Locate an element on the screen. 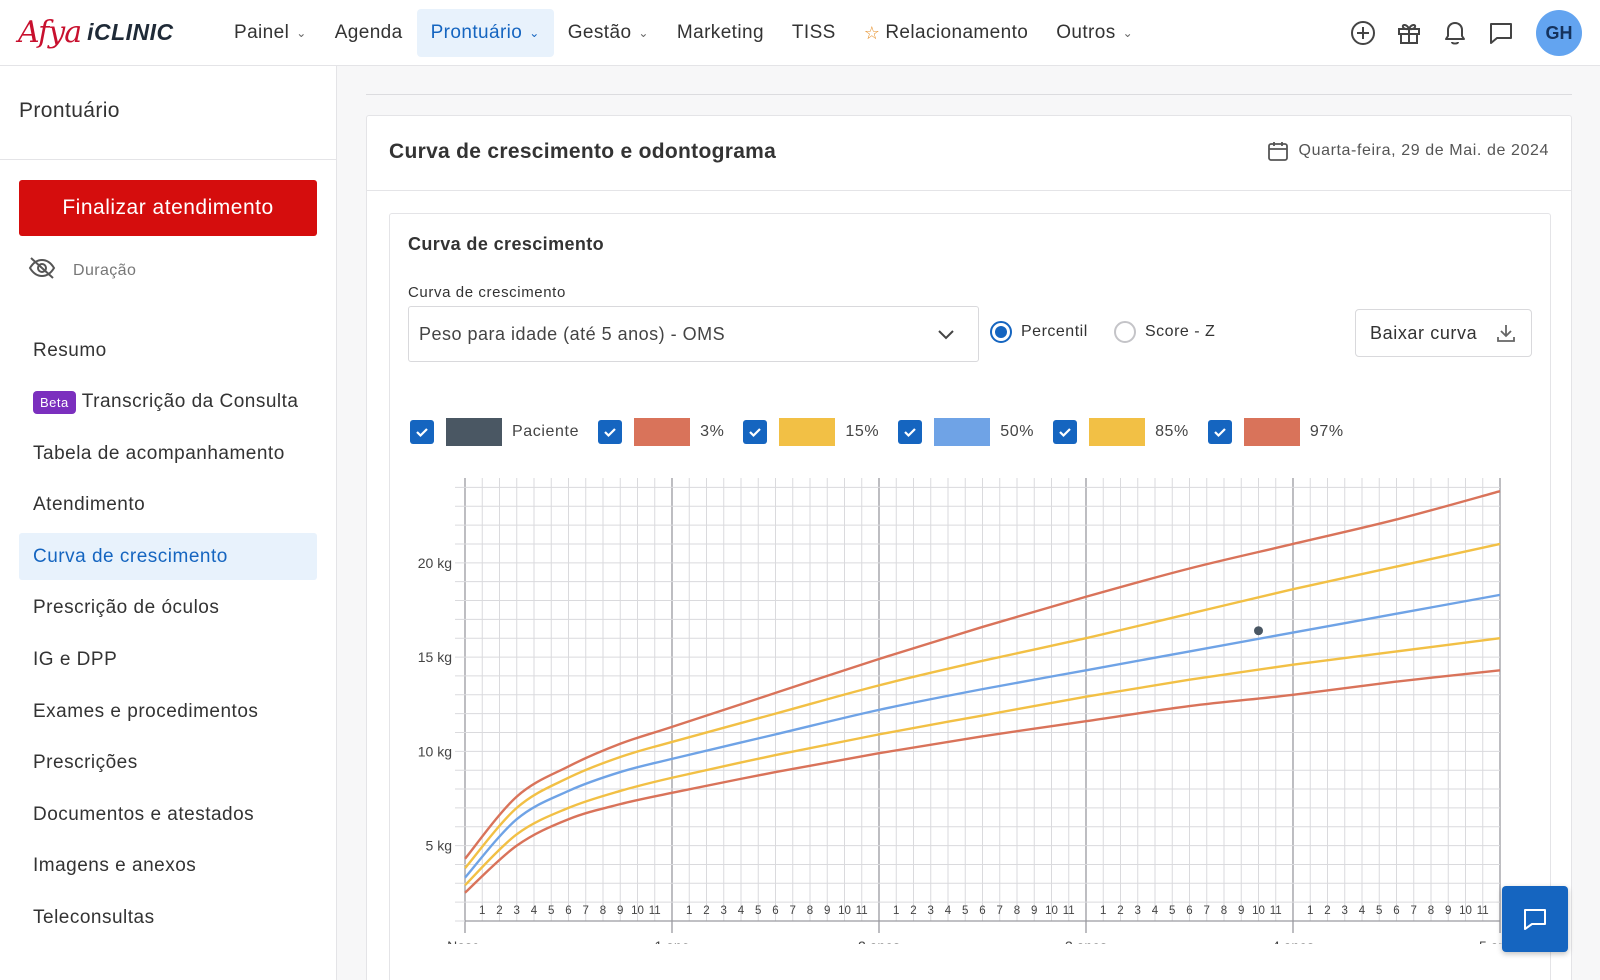 The width and height of the screenshot is (1600, 980). x-minor-tick-label: 1 is located at coordinates (689, 911).